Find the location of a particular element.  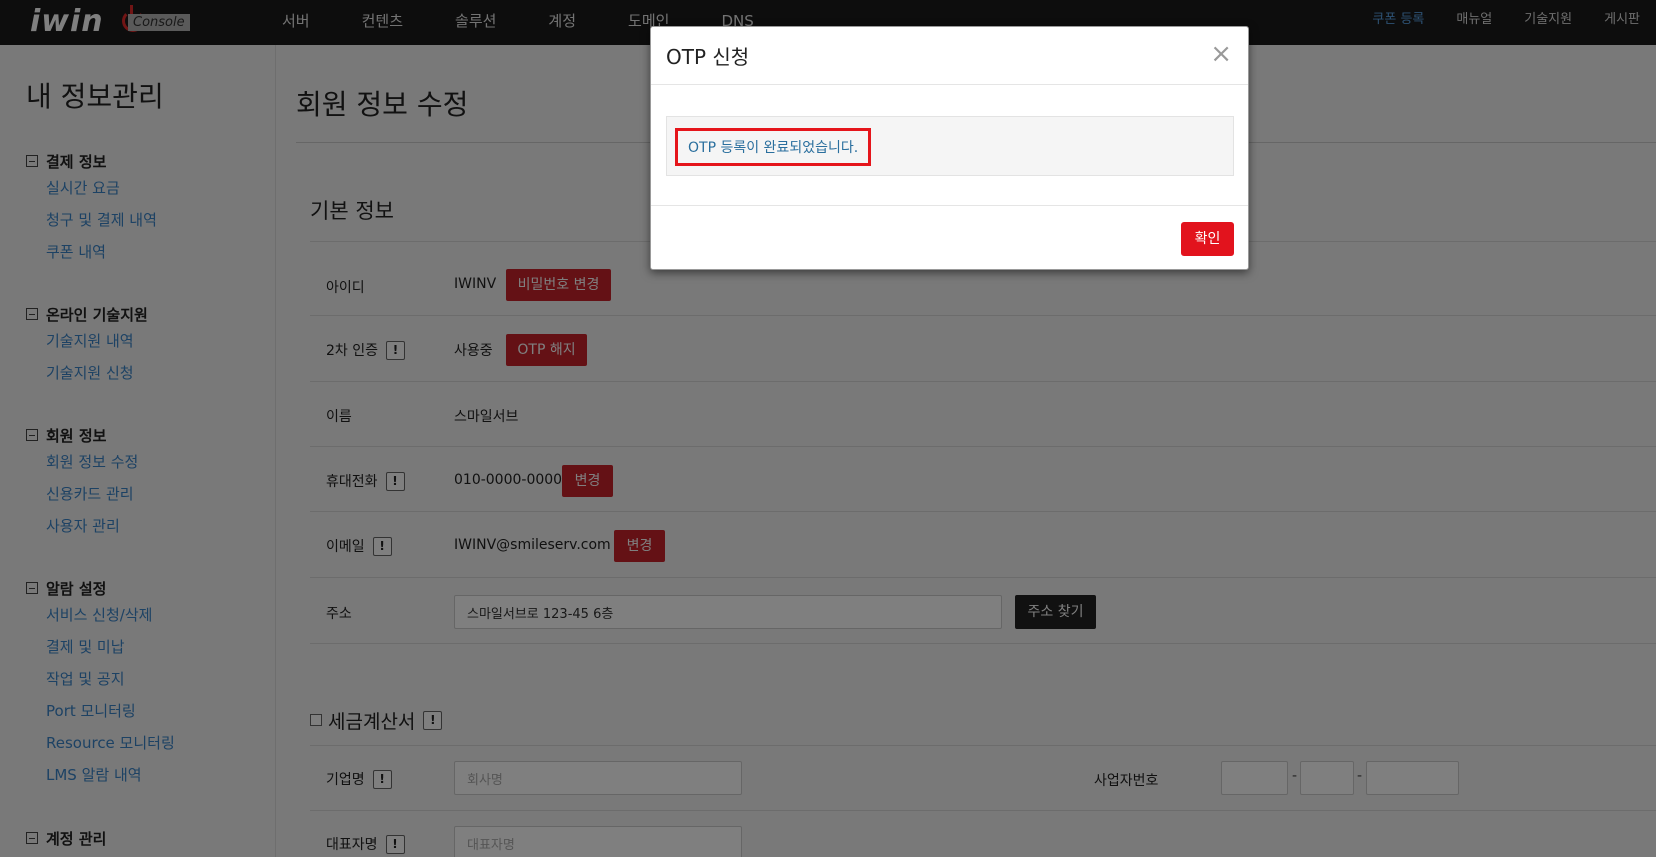

close-icon: × is located at coordinates (1221, 54).